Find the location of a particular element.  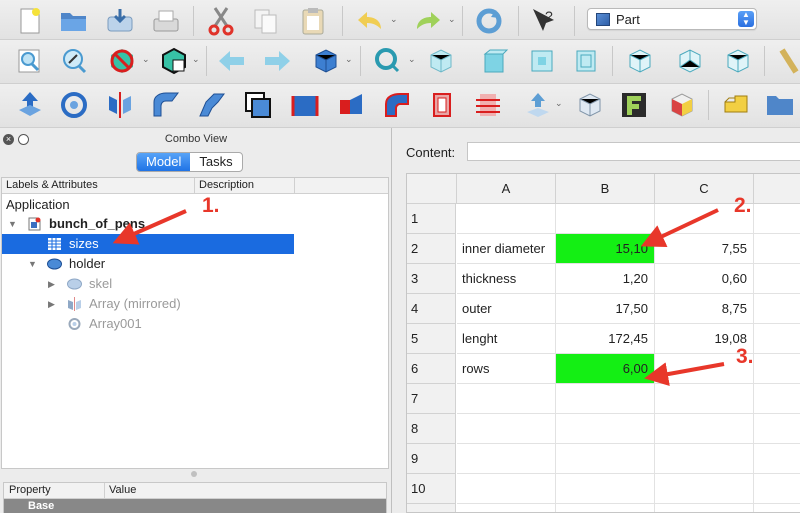

content-input is located at coordinates (633, 151).